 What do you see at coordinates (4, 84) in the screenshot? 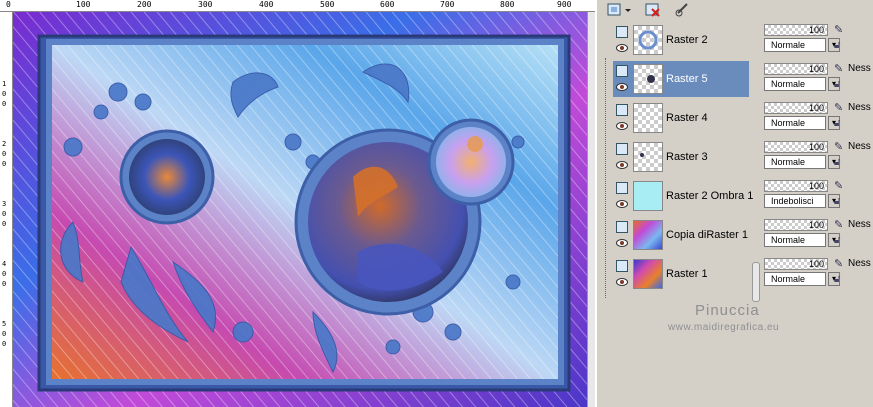
I see `ruler-label: 1` at bounding box center [4, 84].